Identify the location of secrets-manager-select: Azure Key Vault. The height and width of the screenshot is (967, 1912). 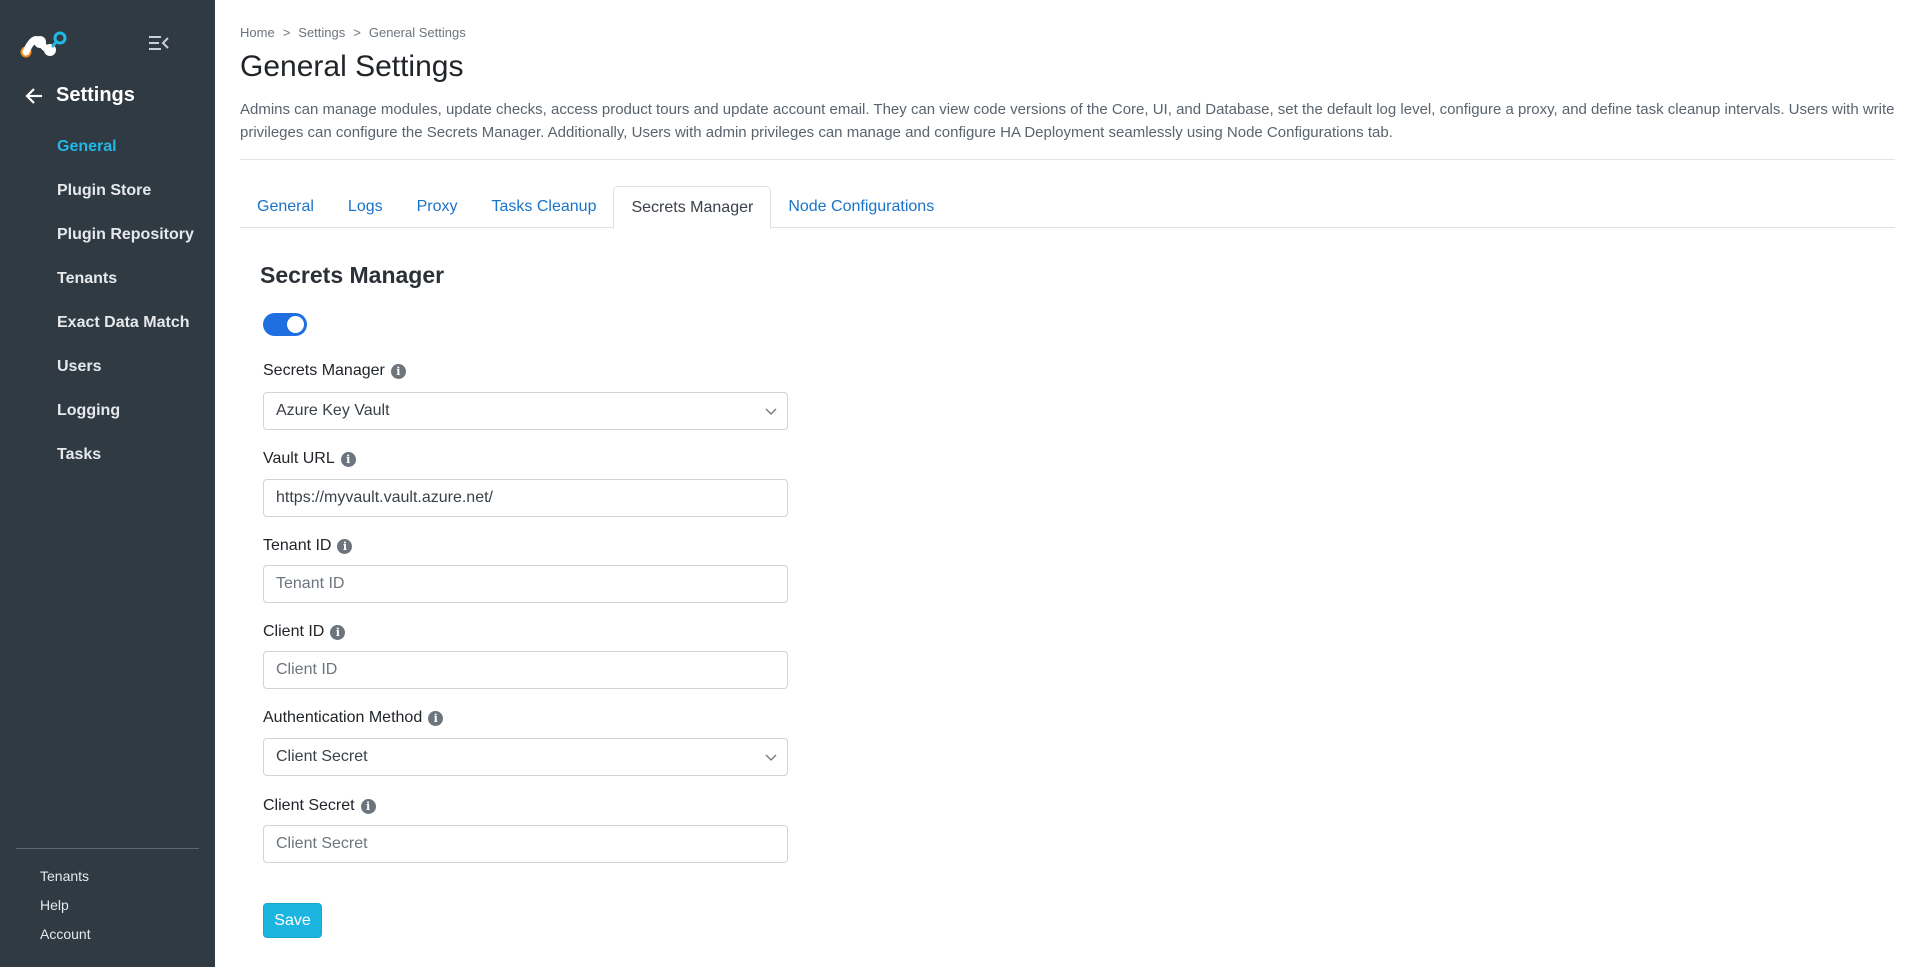
(525, 411).